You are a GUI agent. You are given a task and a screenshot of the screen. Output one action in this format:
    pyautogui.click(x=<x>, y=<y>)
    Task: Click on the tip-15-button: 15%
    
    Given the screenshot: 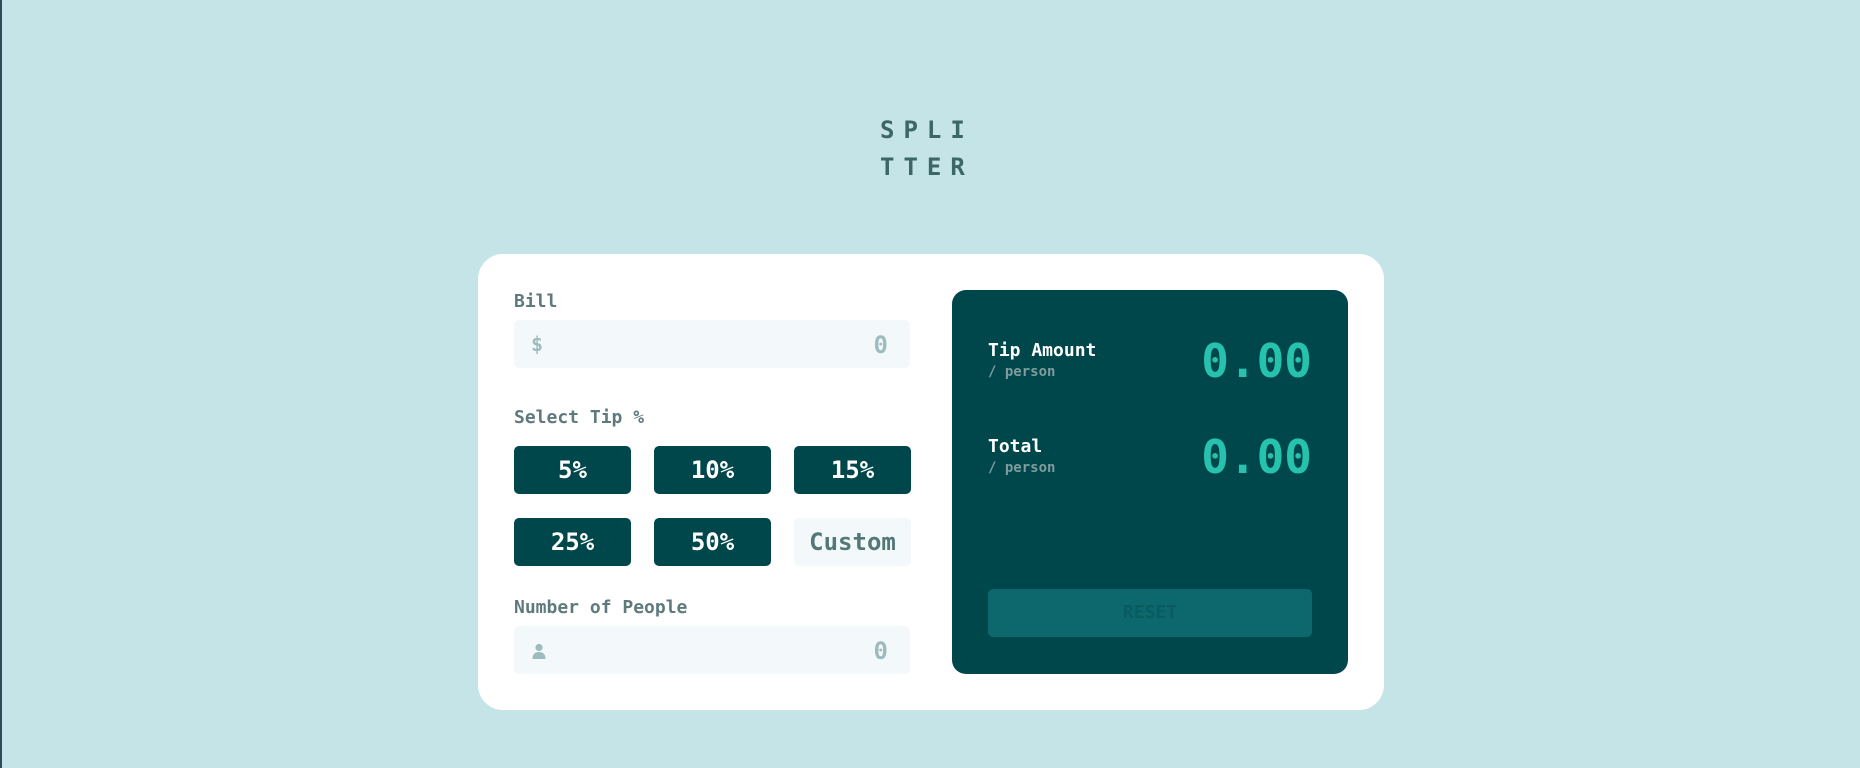 What is the action you would take?
    pyautogui.click(x=852, y=470)
    